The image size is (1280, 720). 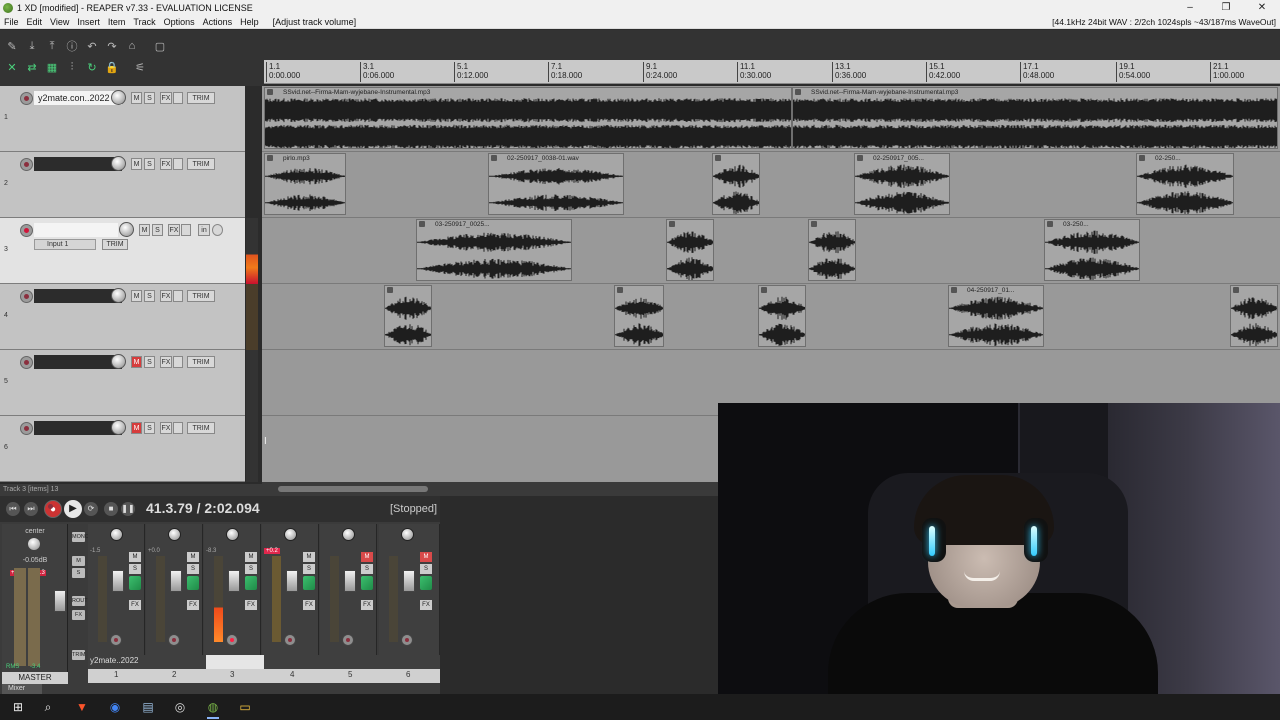 What do you see at coordinates (218, 22) in the screenshot?
I see `menu-actions: Actions` at bounding box center [218, 22].